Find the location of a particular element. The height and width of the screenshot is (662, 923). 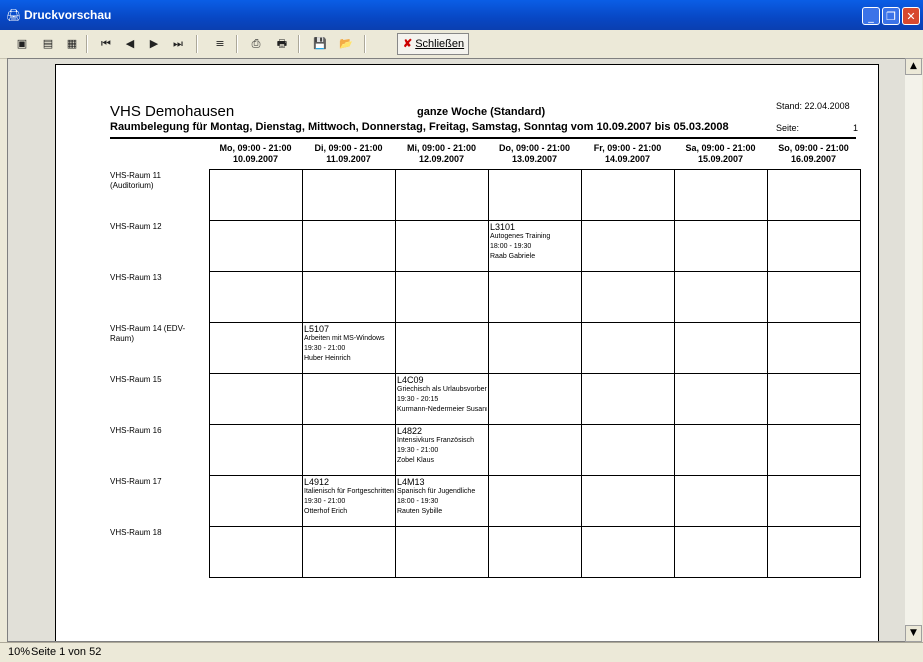

scroll-up-icon: ▲ is located at coordinates (913, 66).